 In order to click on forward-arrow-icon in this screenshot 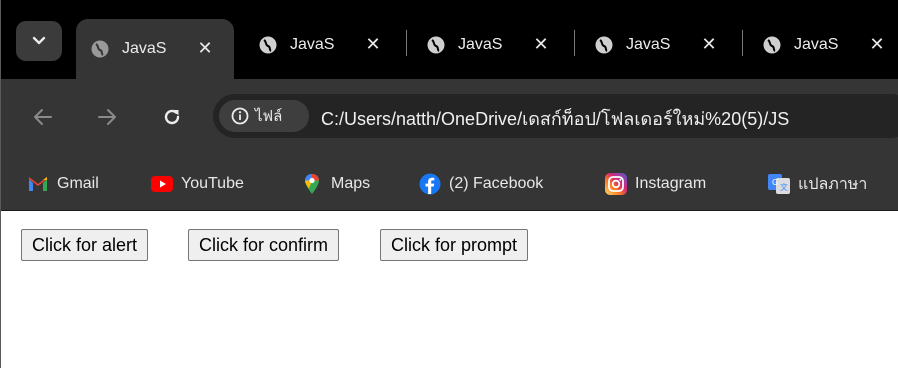, I will do `click(107, 117)`.